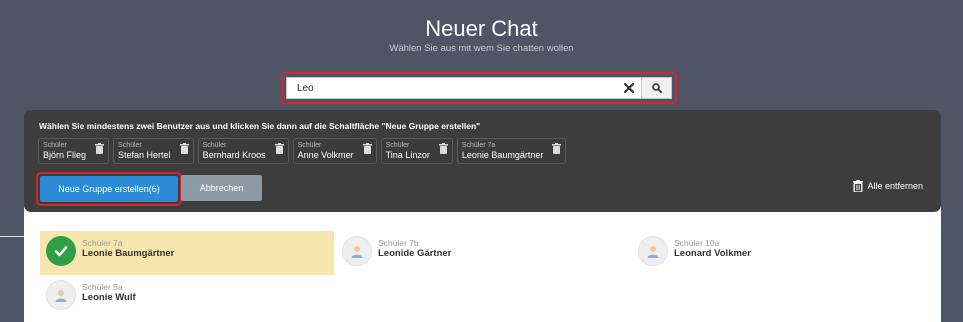 This screenshot has width=963, height=322. What do you see at coordinates (65, 155) in the screenshot?
I see `chip-name: Björn Flieg` at bounding box center [65, 155].